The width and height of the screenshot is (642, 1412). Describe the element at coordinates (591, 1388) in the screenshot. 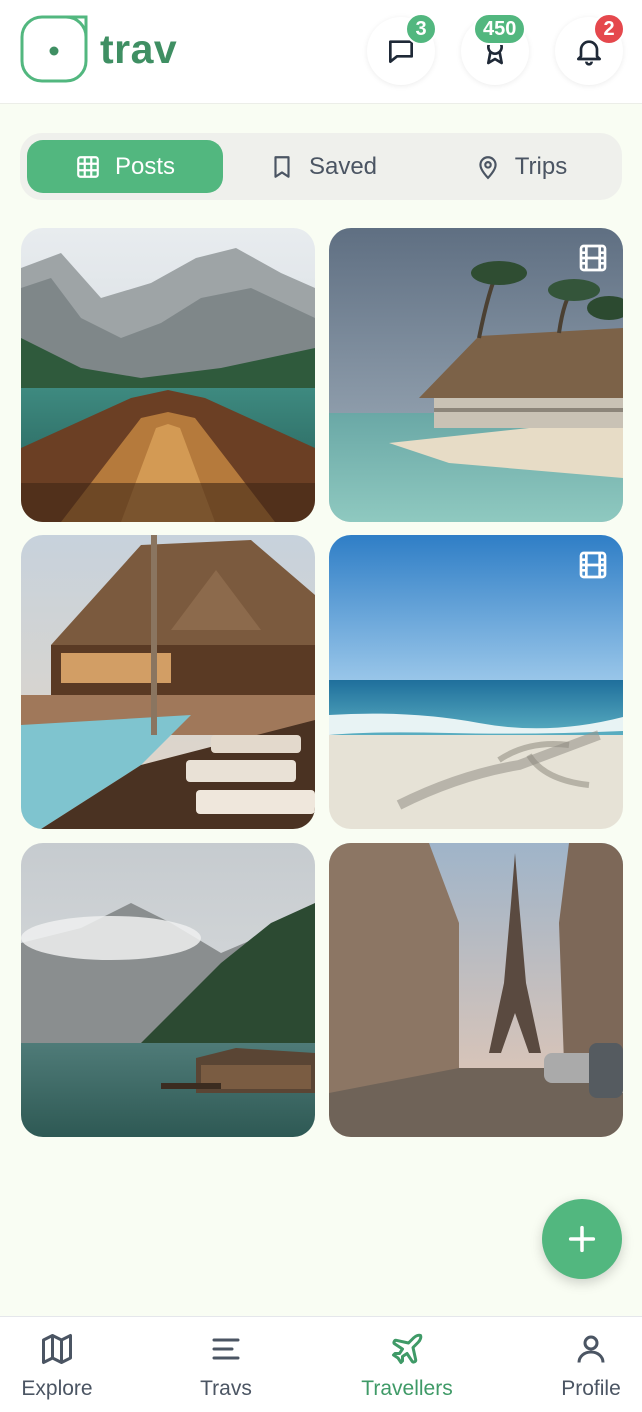

I see `nav-label: Profile` at that location.